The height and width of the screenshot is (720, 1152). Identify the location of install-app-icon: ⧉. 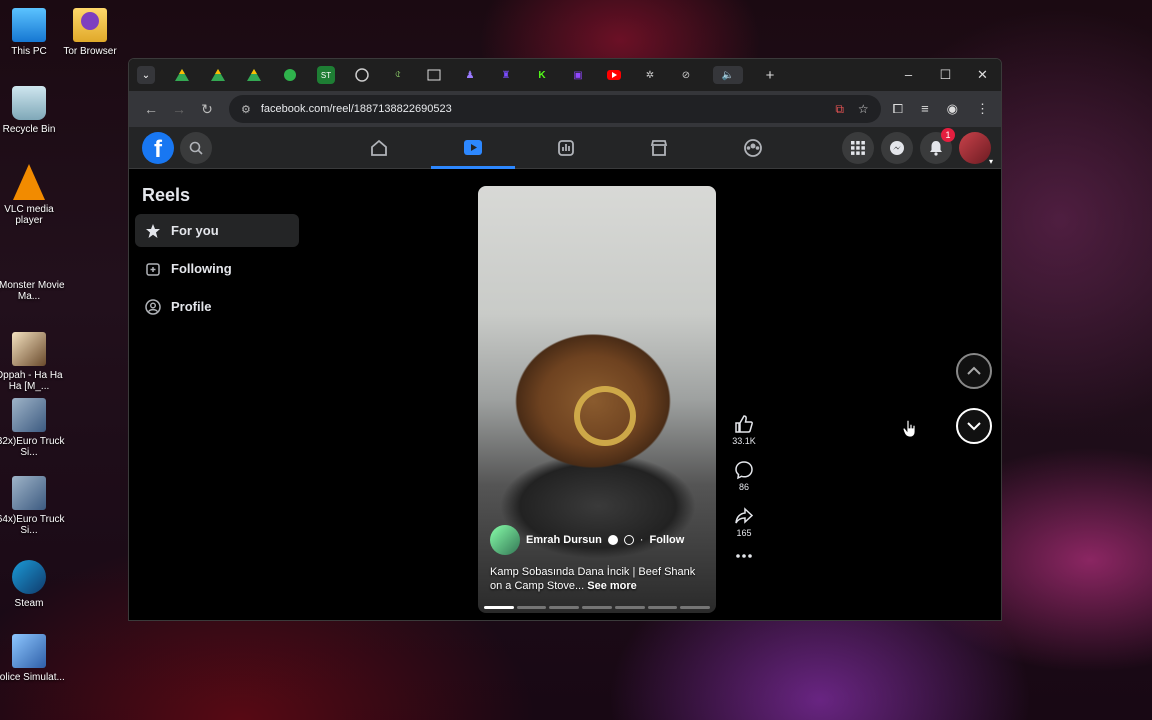
(839, 109).